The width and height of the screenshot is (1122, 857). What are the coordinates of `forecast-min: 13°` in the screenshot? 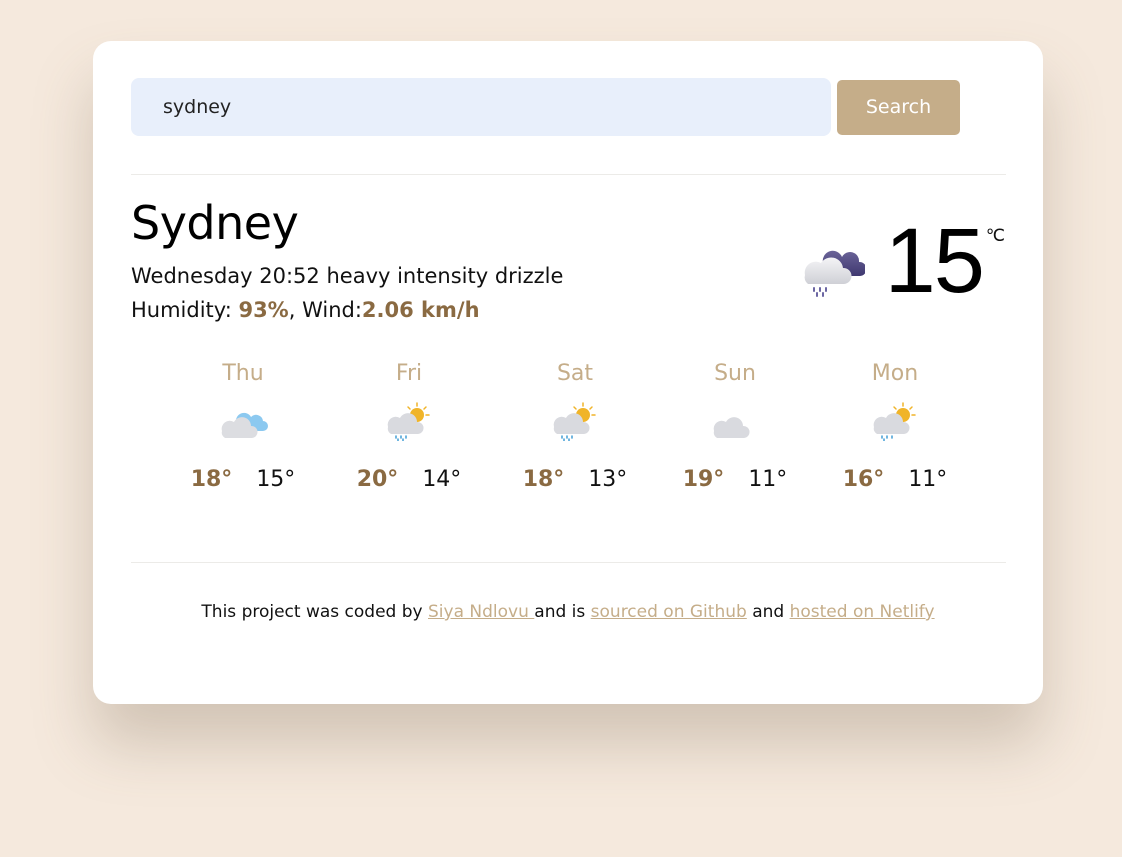 It's located at (608, 479).